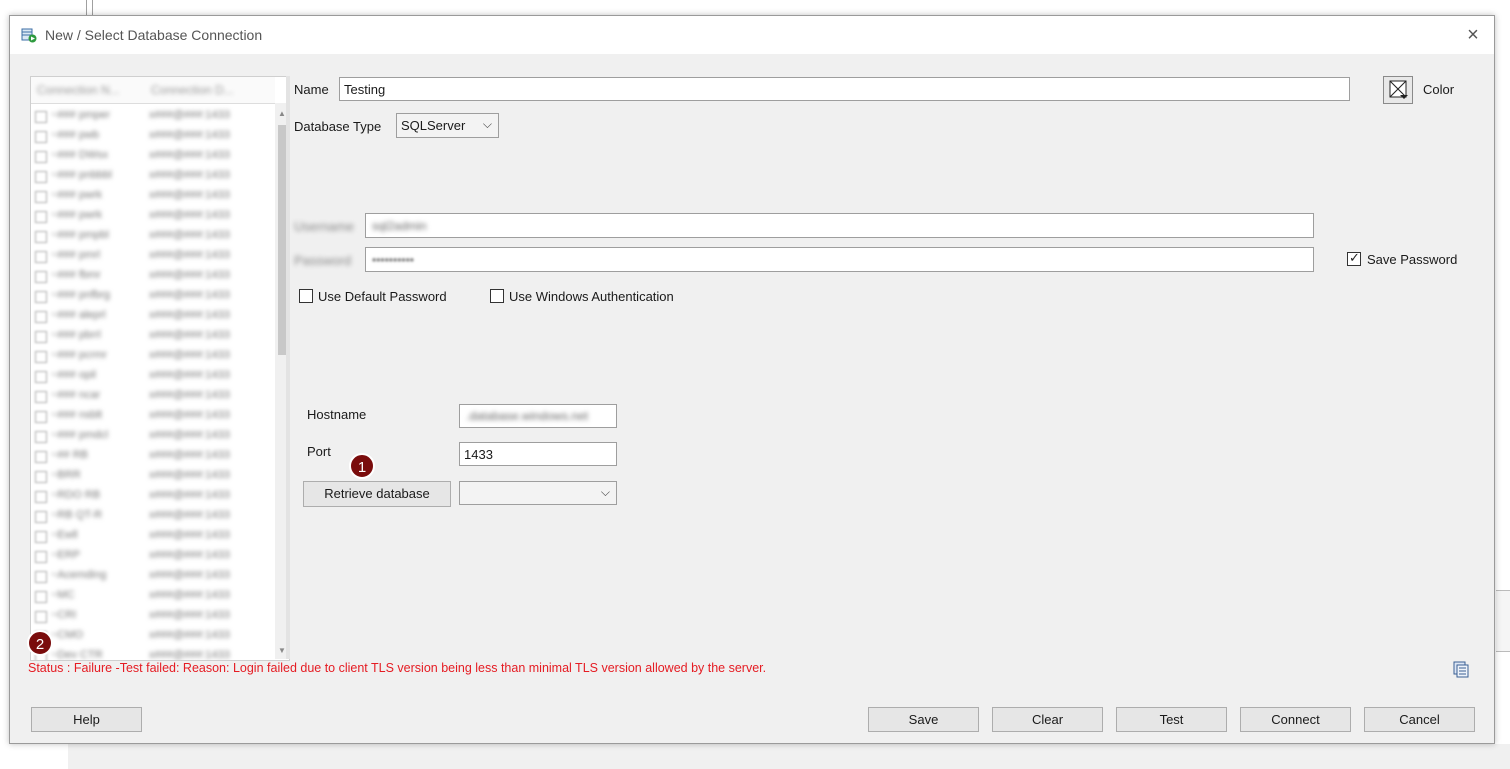  What do you see at coordinates (153, 516) in the screenshot?
I see `list-item: ~RB QT-R x###@###:1433` at bounding box center [153, 516].